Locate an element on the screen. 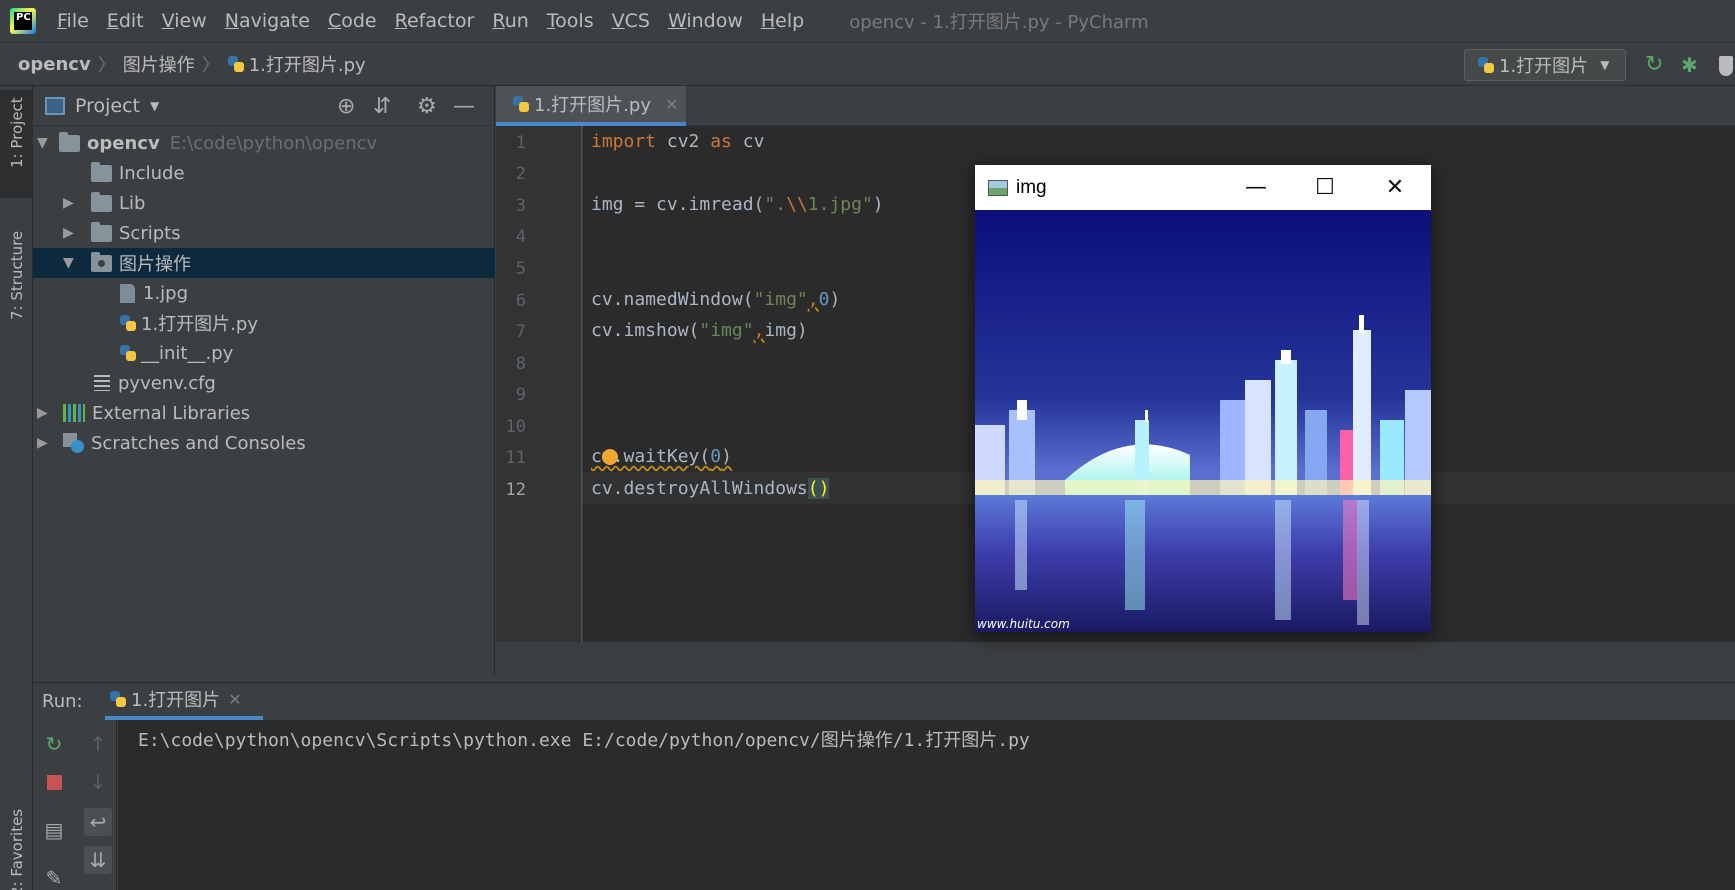  menu-tools: Tools is located at coordinates (570, 21).